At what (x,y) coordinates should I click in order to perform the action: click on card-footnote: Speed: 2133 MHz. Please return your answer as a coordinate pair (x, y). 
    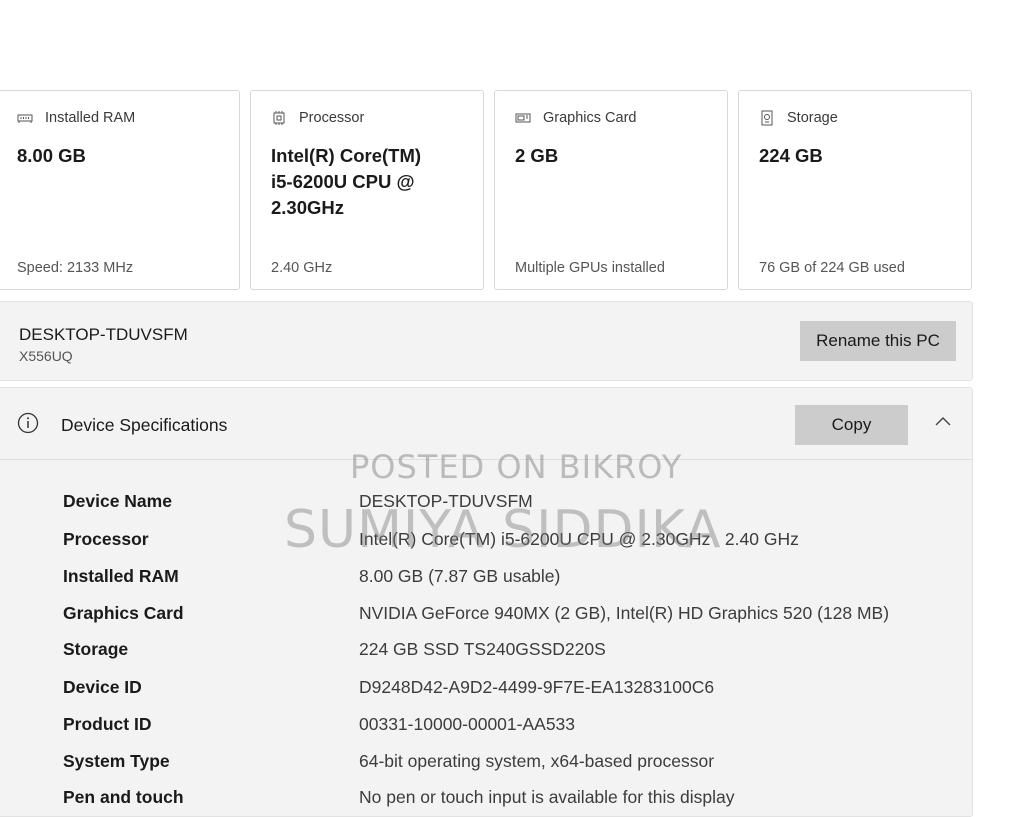
    Looking at the image, I should click on (75, 268).